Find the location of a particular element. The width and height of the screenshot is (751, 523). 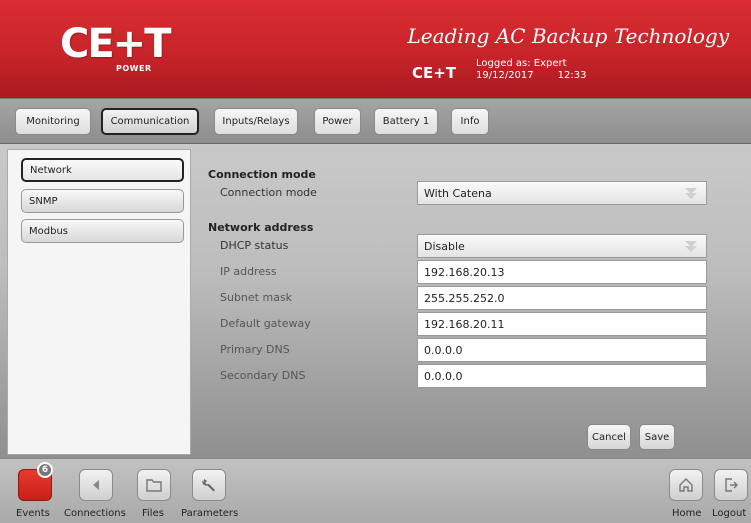

dhcp-status-label: DHCP status is located at coordinates (254, 245).